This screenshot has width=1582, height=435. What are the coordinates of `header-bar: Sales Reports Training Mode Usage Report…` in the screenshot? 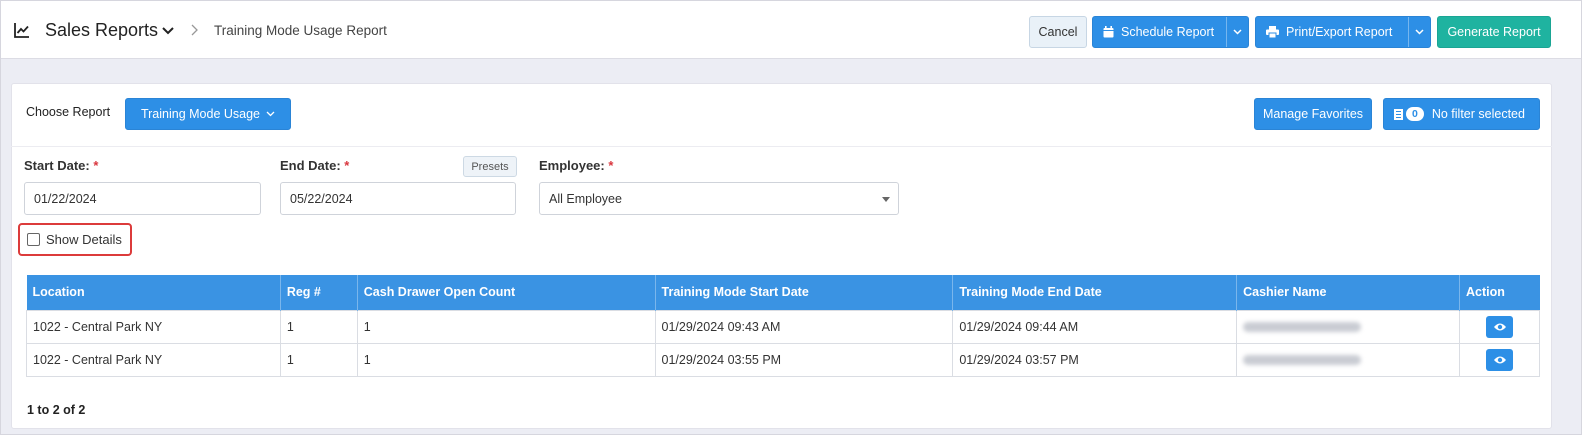 It's located at (791, 30).